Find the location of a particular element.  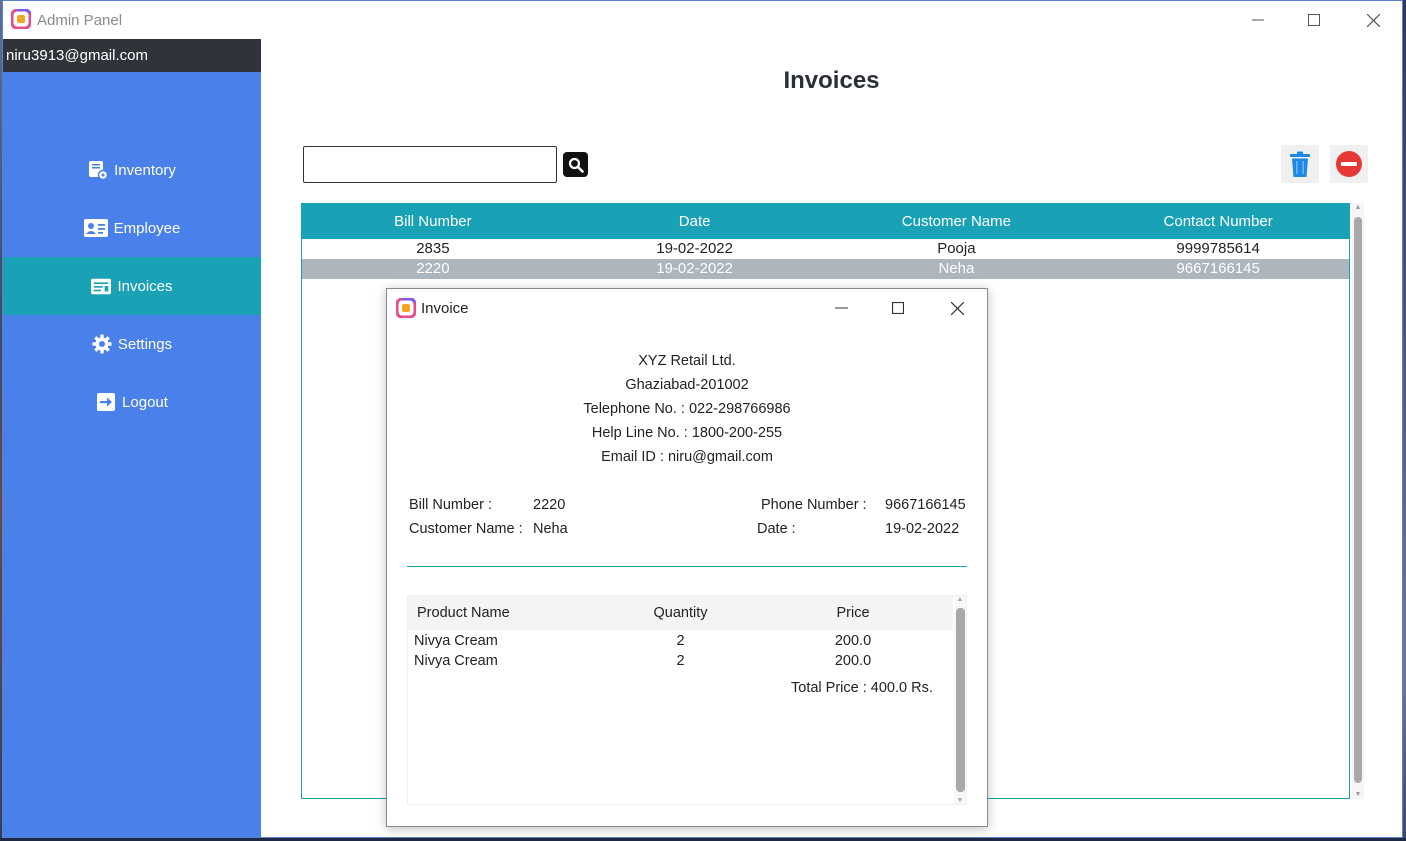

table-cell: Neha is located at coordinates (956, 268).